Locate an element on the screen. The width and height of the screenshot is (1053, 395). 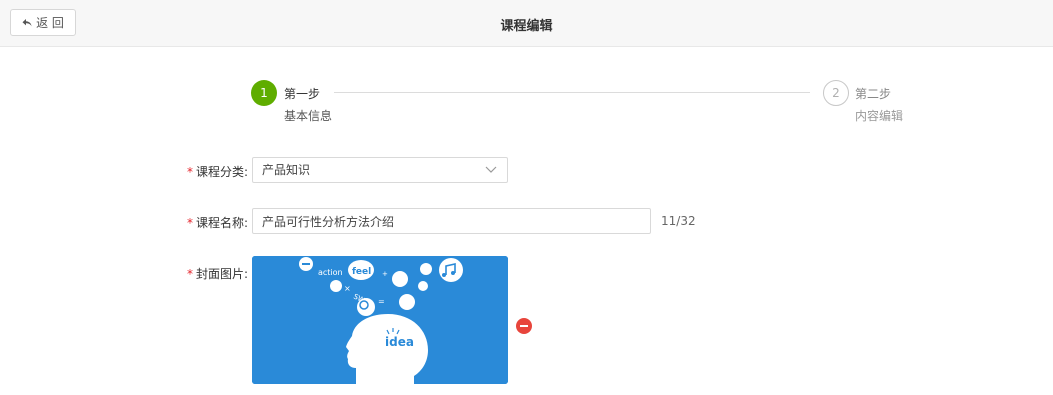
idea-word: idea is located at coordinates (399, 342).